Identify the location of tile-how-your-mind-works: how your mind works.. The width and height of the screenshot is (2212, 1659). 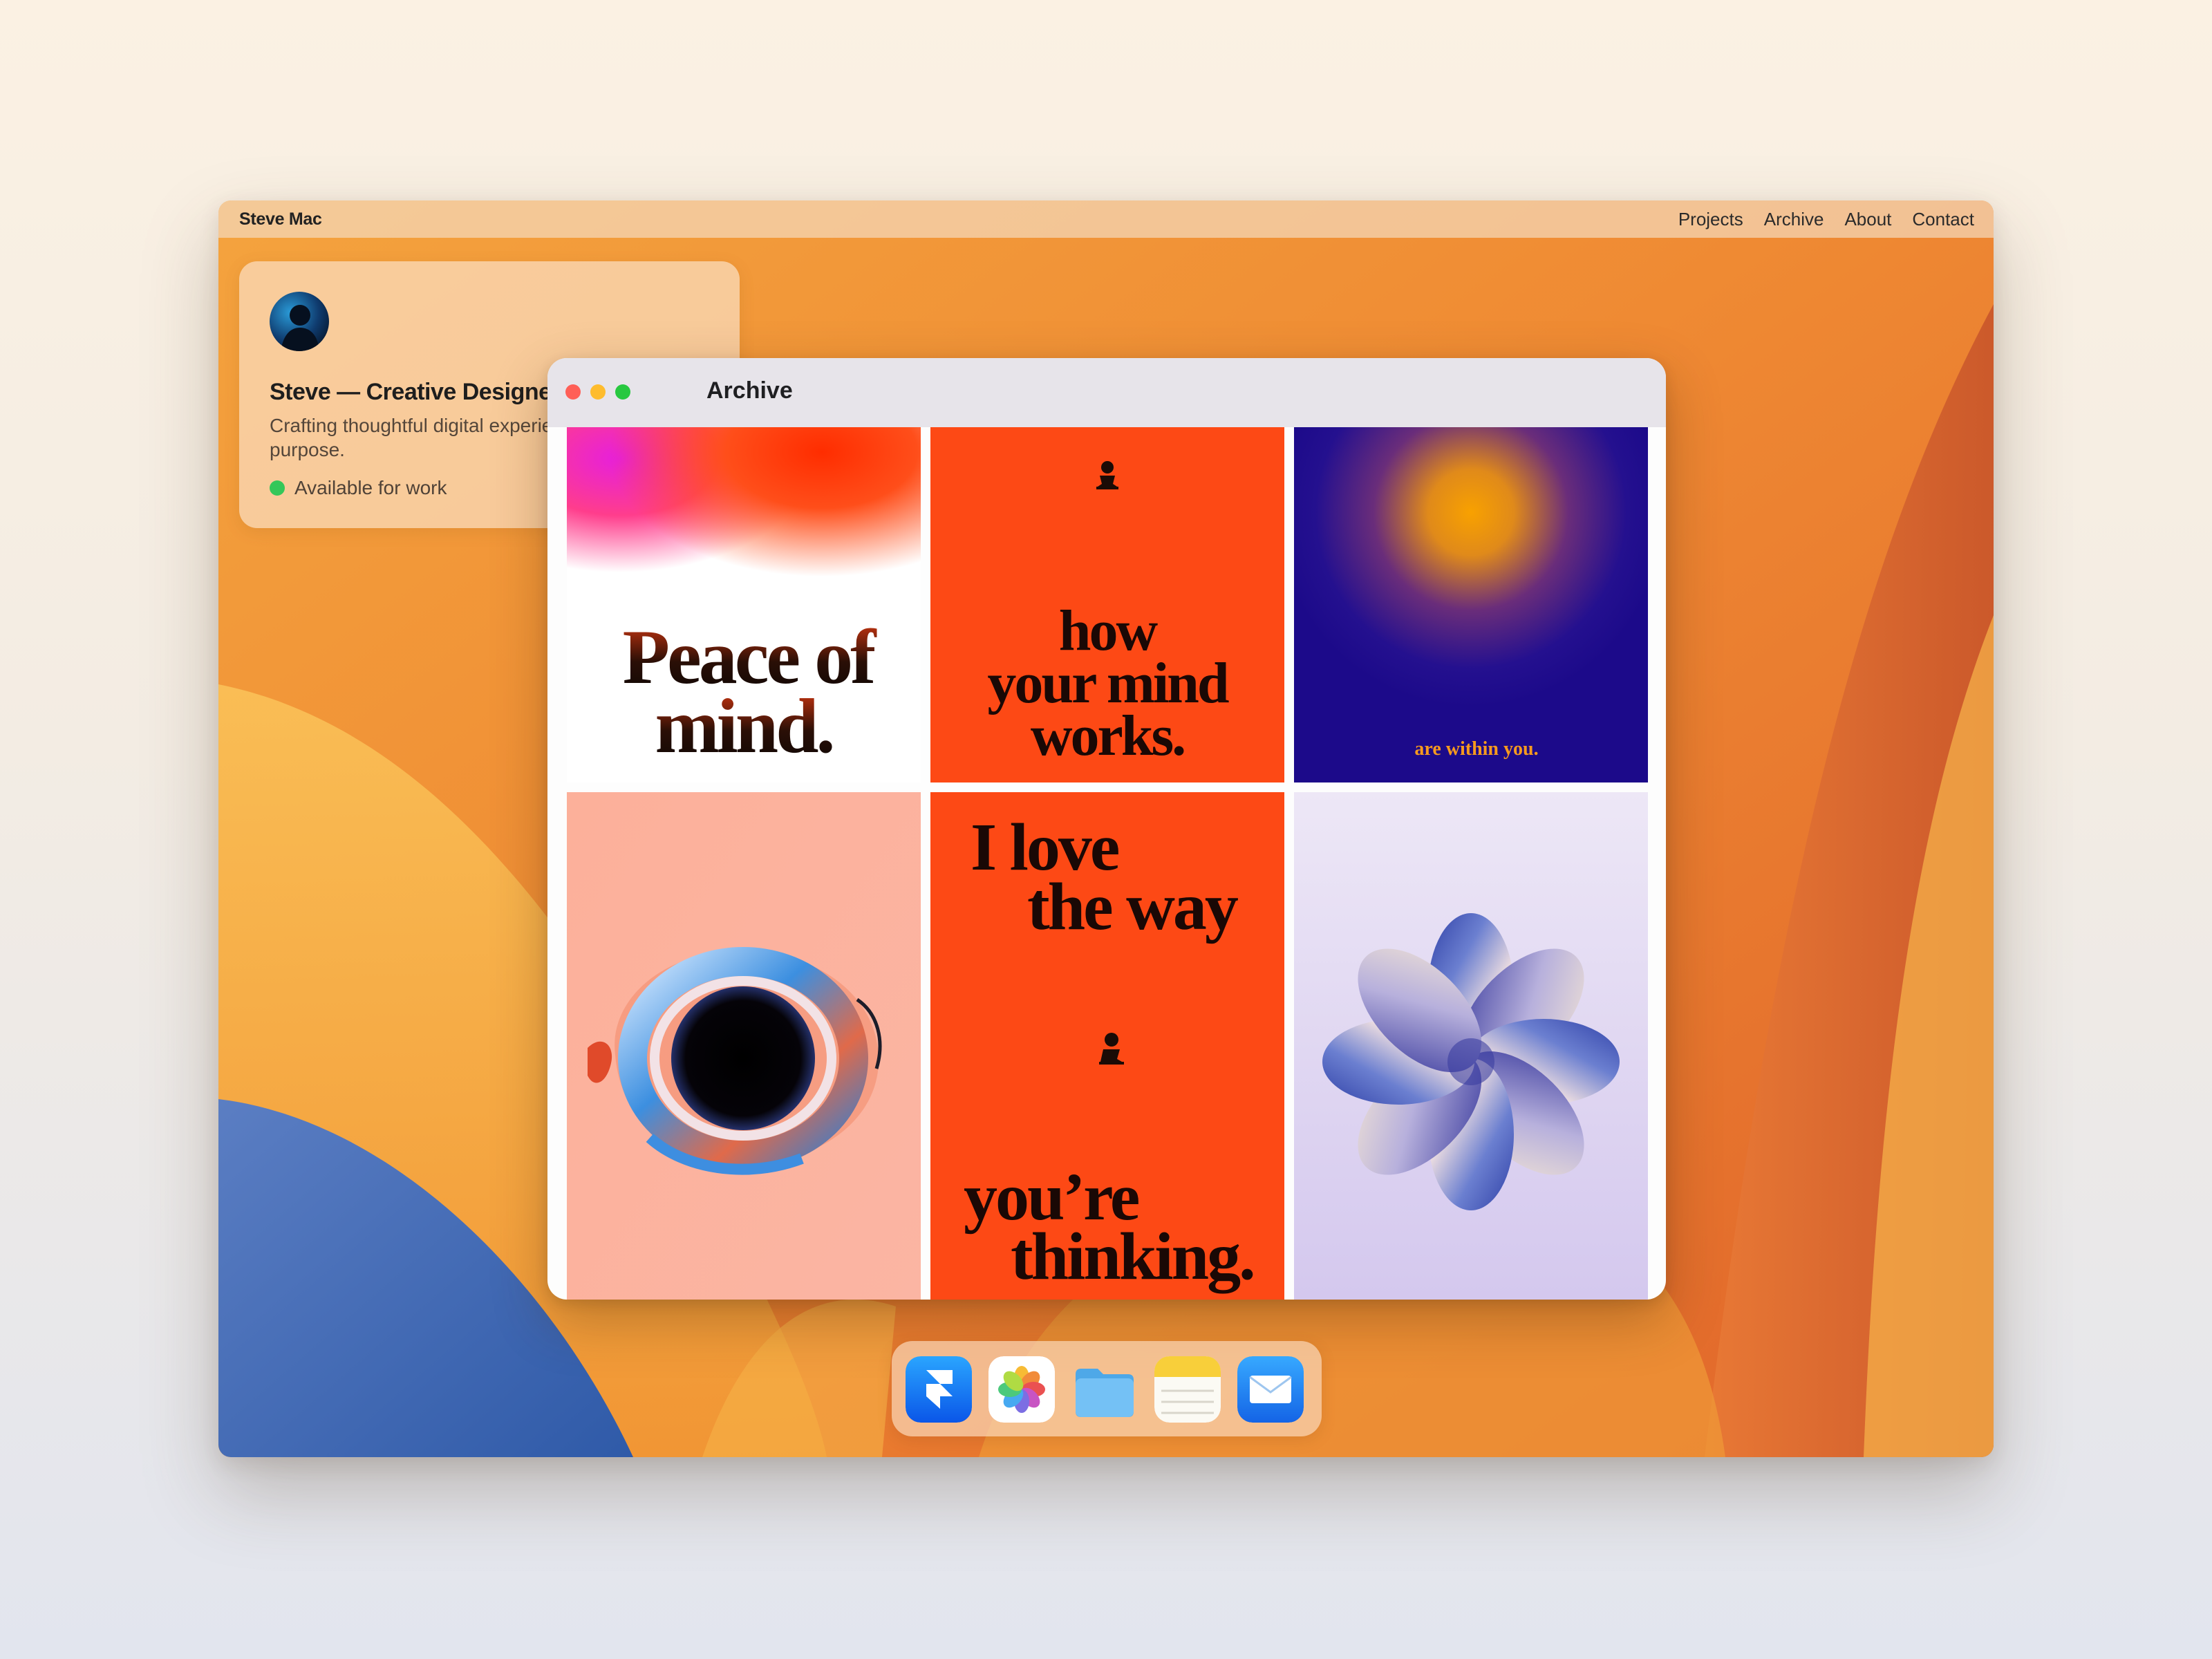
(1107, 604).